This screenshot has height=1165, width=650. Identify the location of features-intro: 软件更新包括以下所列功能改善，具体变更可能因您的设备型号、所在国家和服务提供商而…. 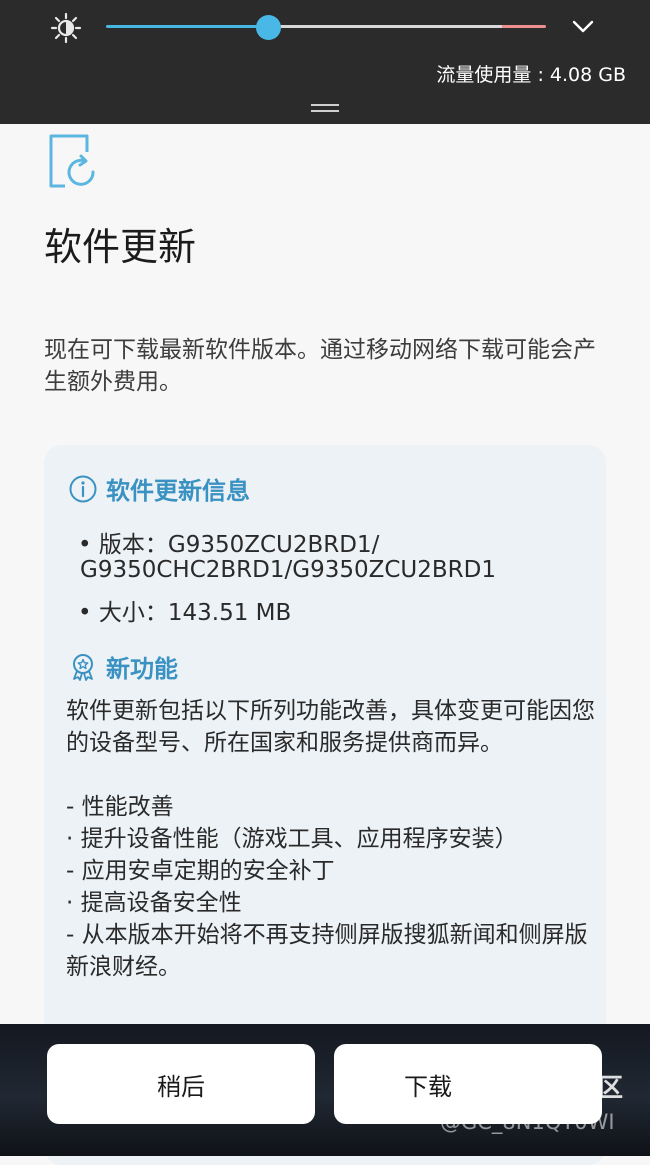
(330, 727).